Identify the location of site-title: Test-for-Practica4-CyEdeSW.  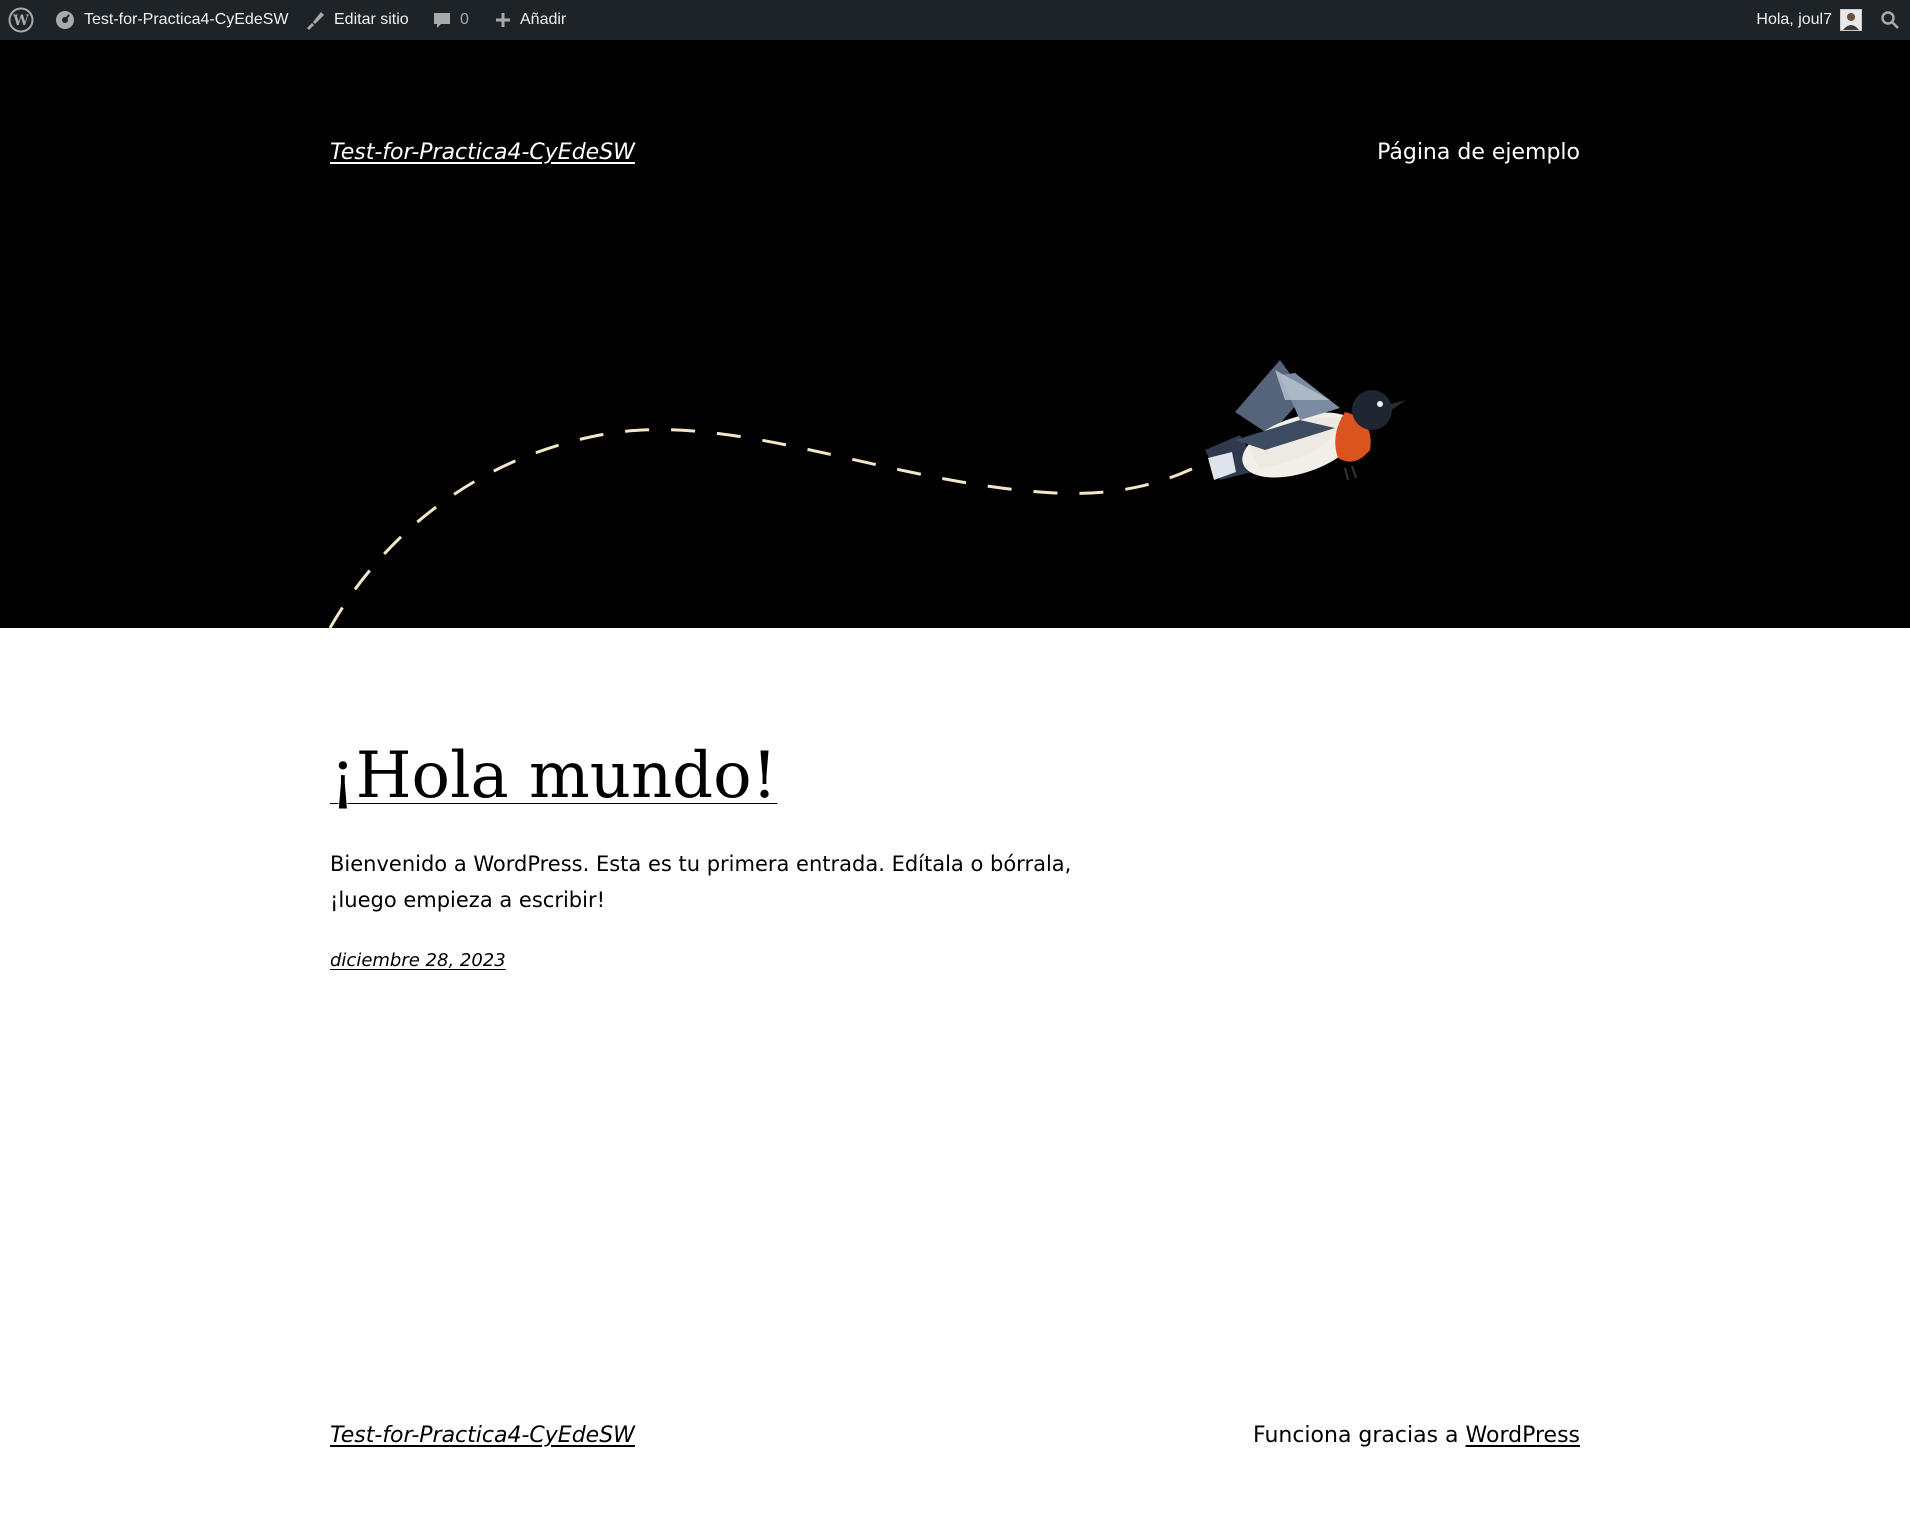
(482, 152).